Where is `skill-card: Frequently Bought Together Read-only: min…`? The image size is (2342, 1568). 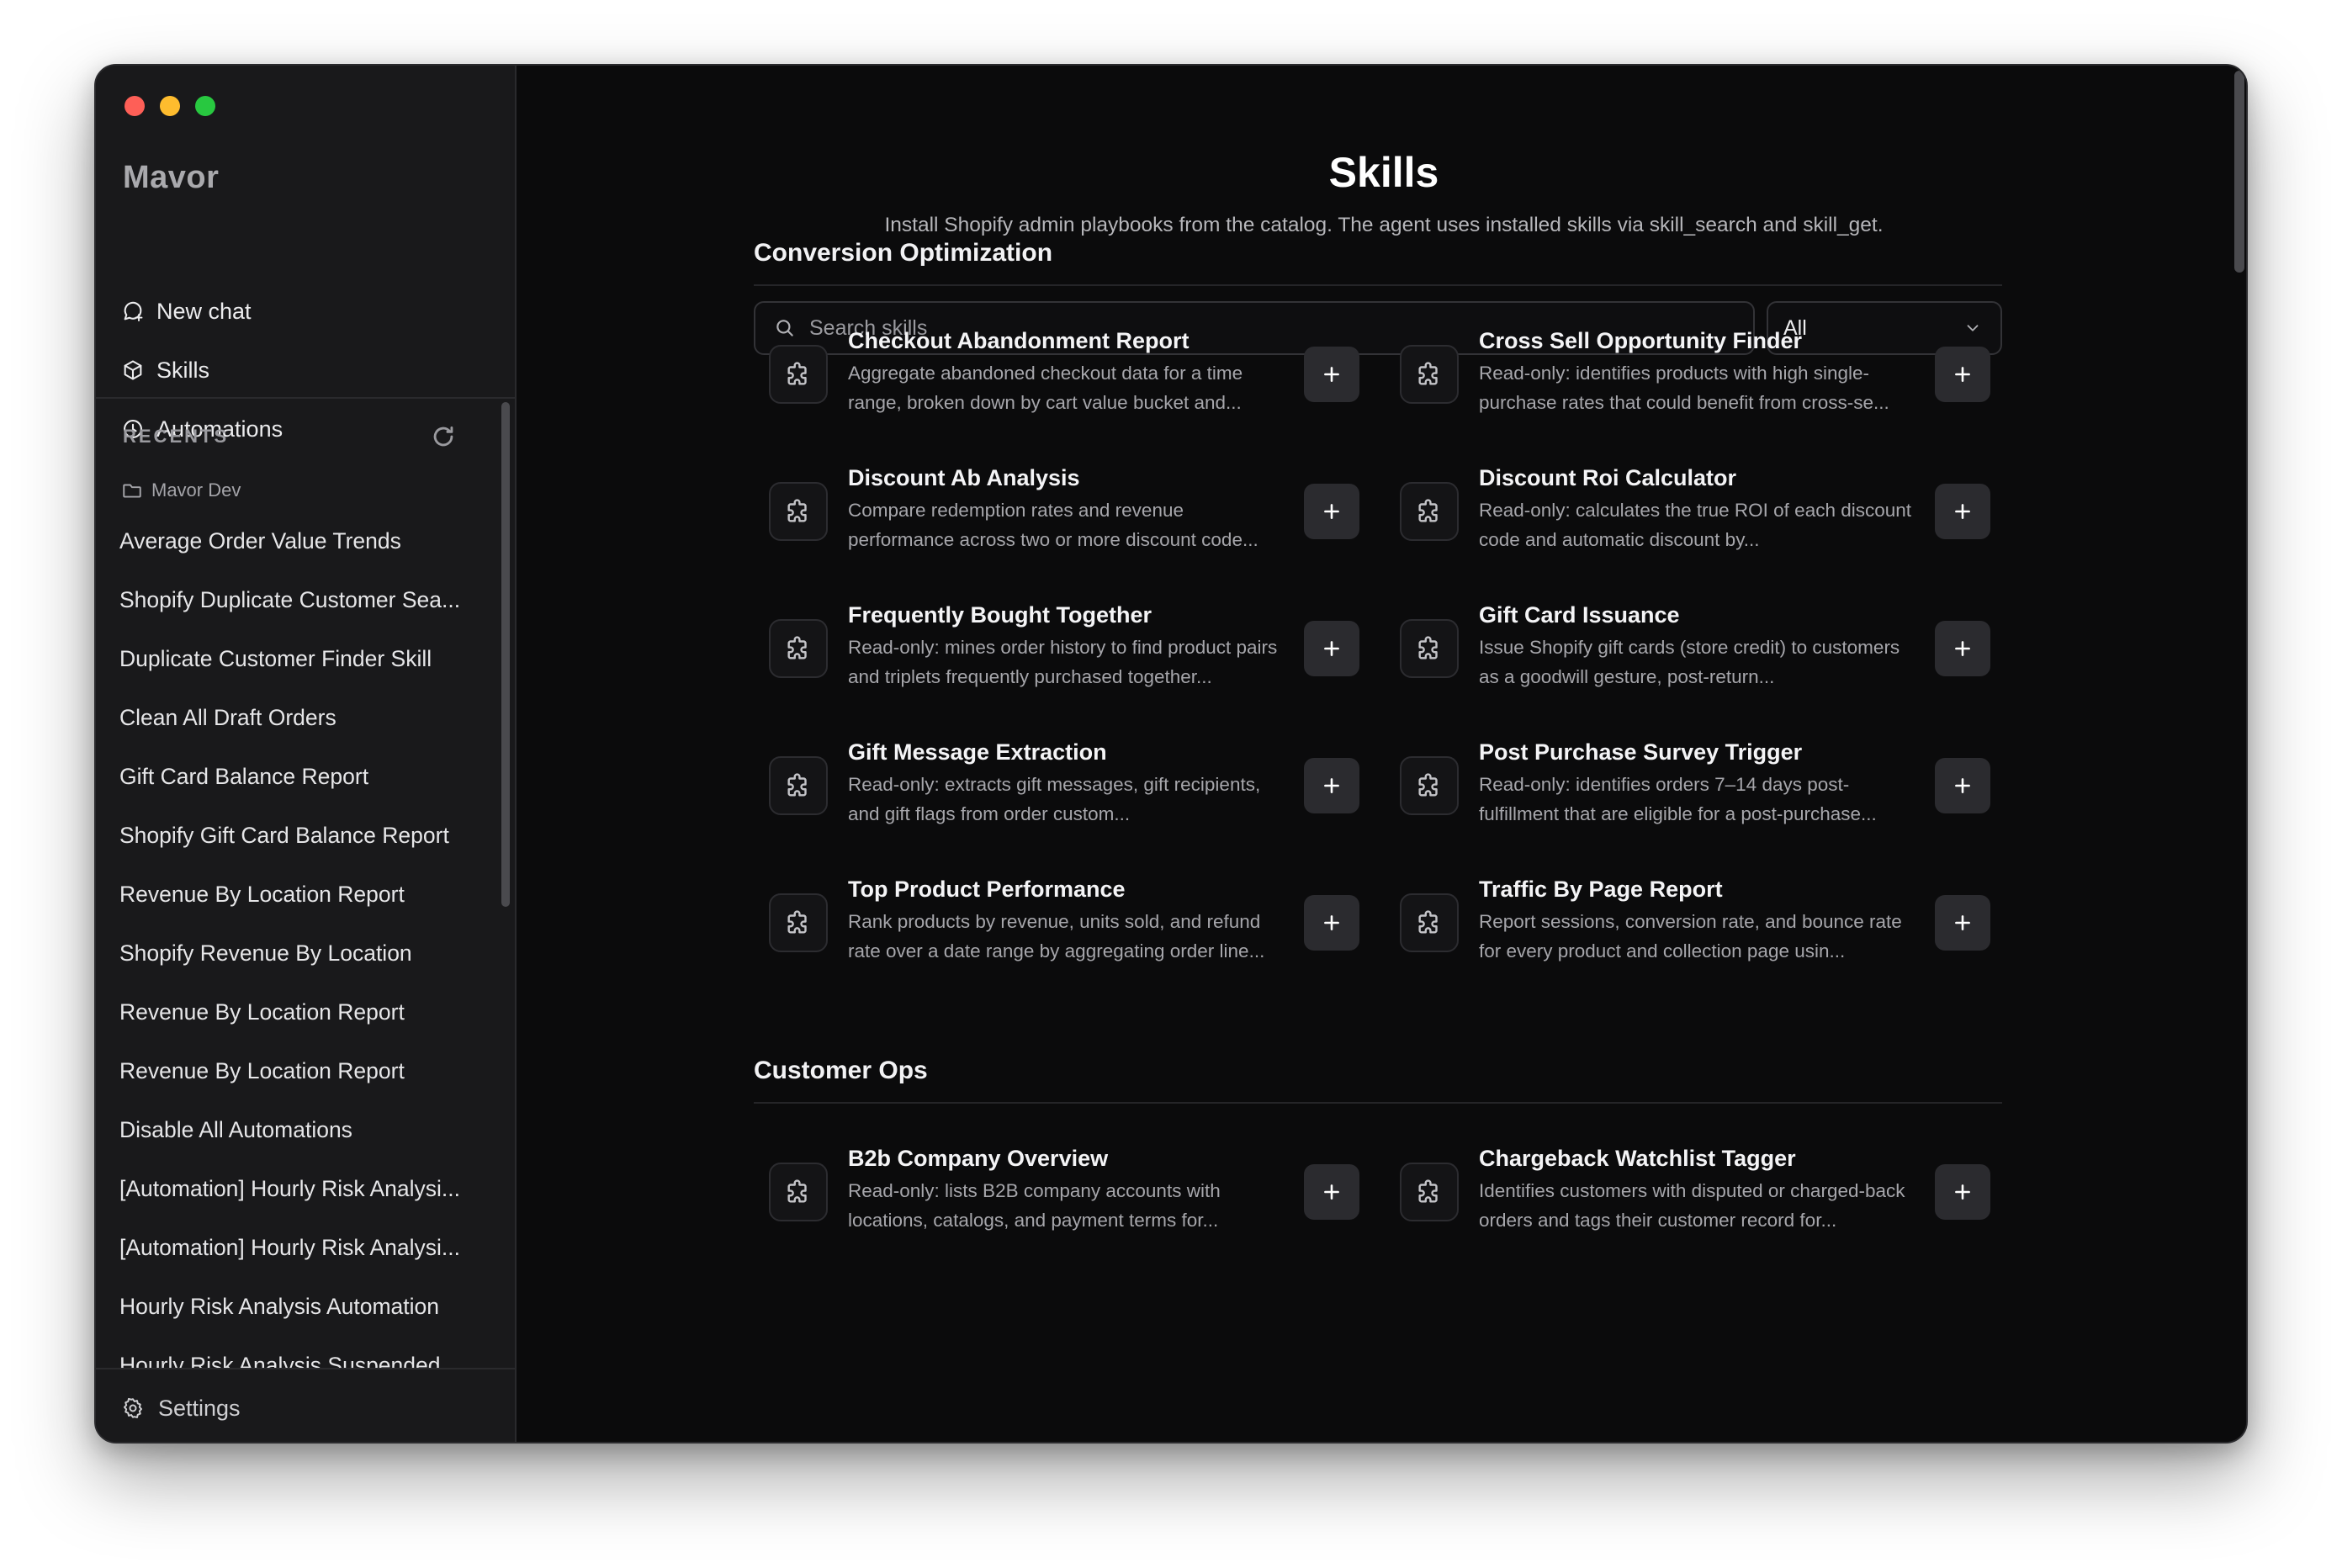 skill-card: Frequently Bought Together Read-only: min… is located at coordinates (1056, 655).